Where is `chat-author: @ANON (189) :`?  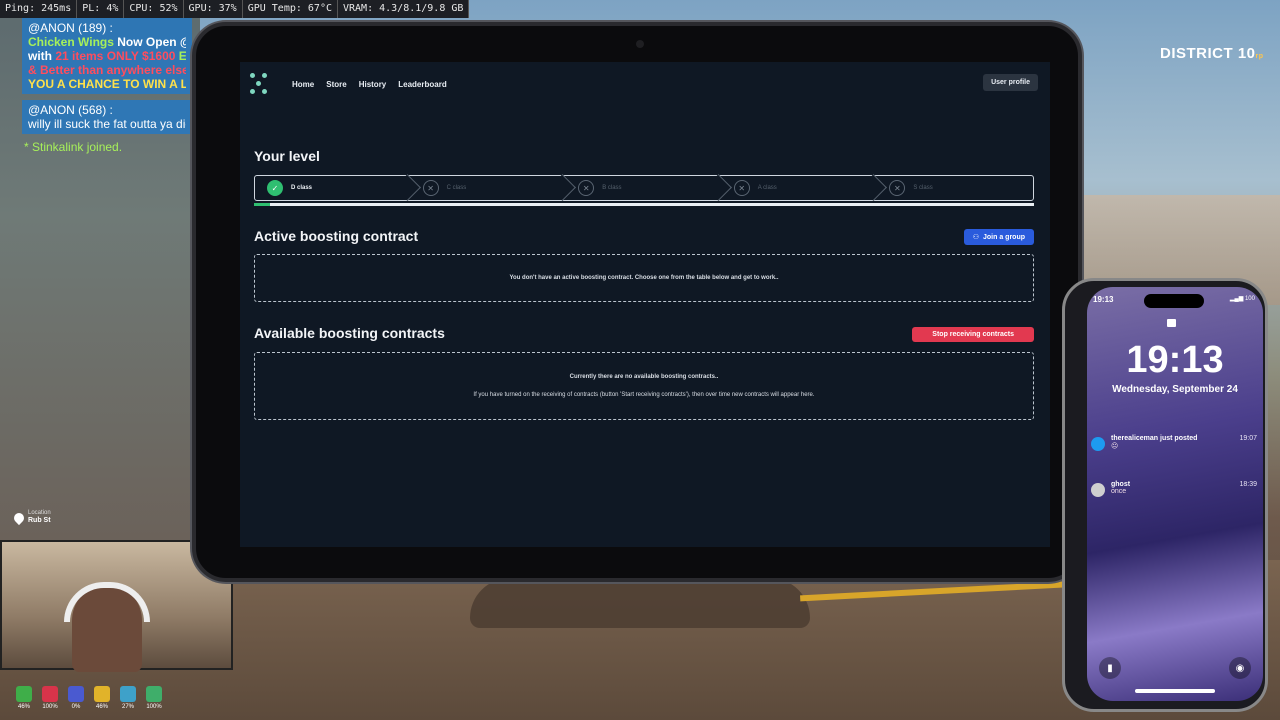
chat-author: @ANON (189) : is located at coordinates (70, 28).